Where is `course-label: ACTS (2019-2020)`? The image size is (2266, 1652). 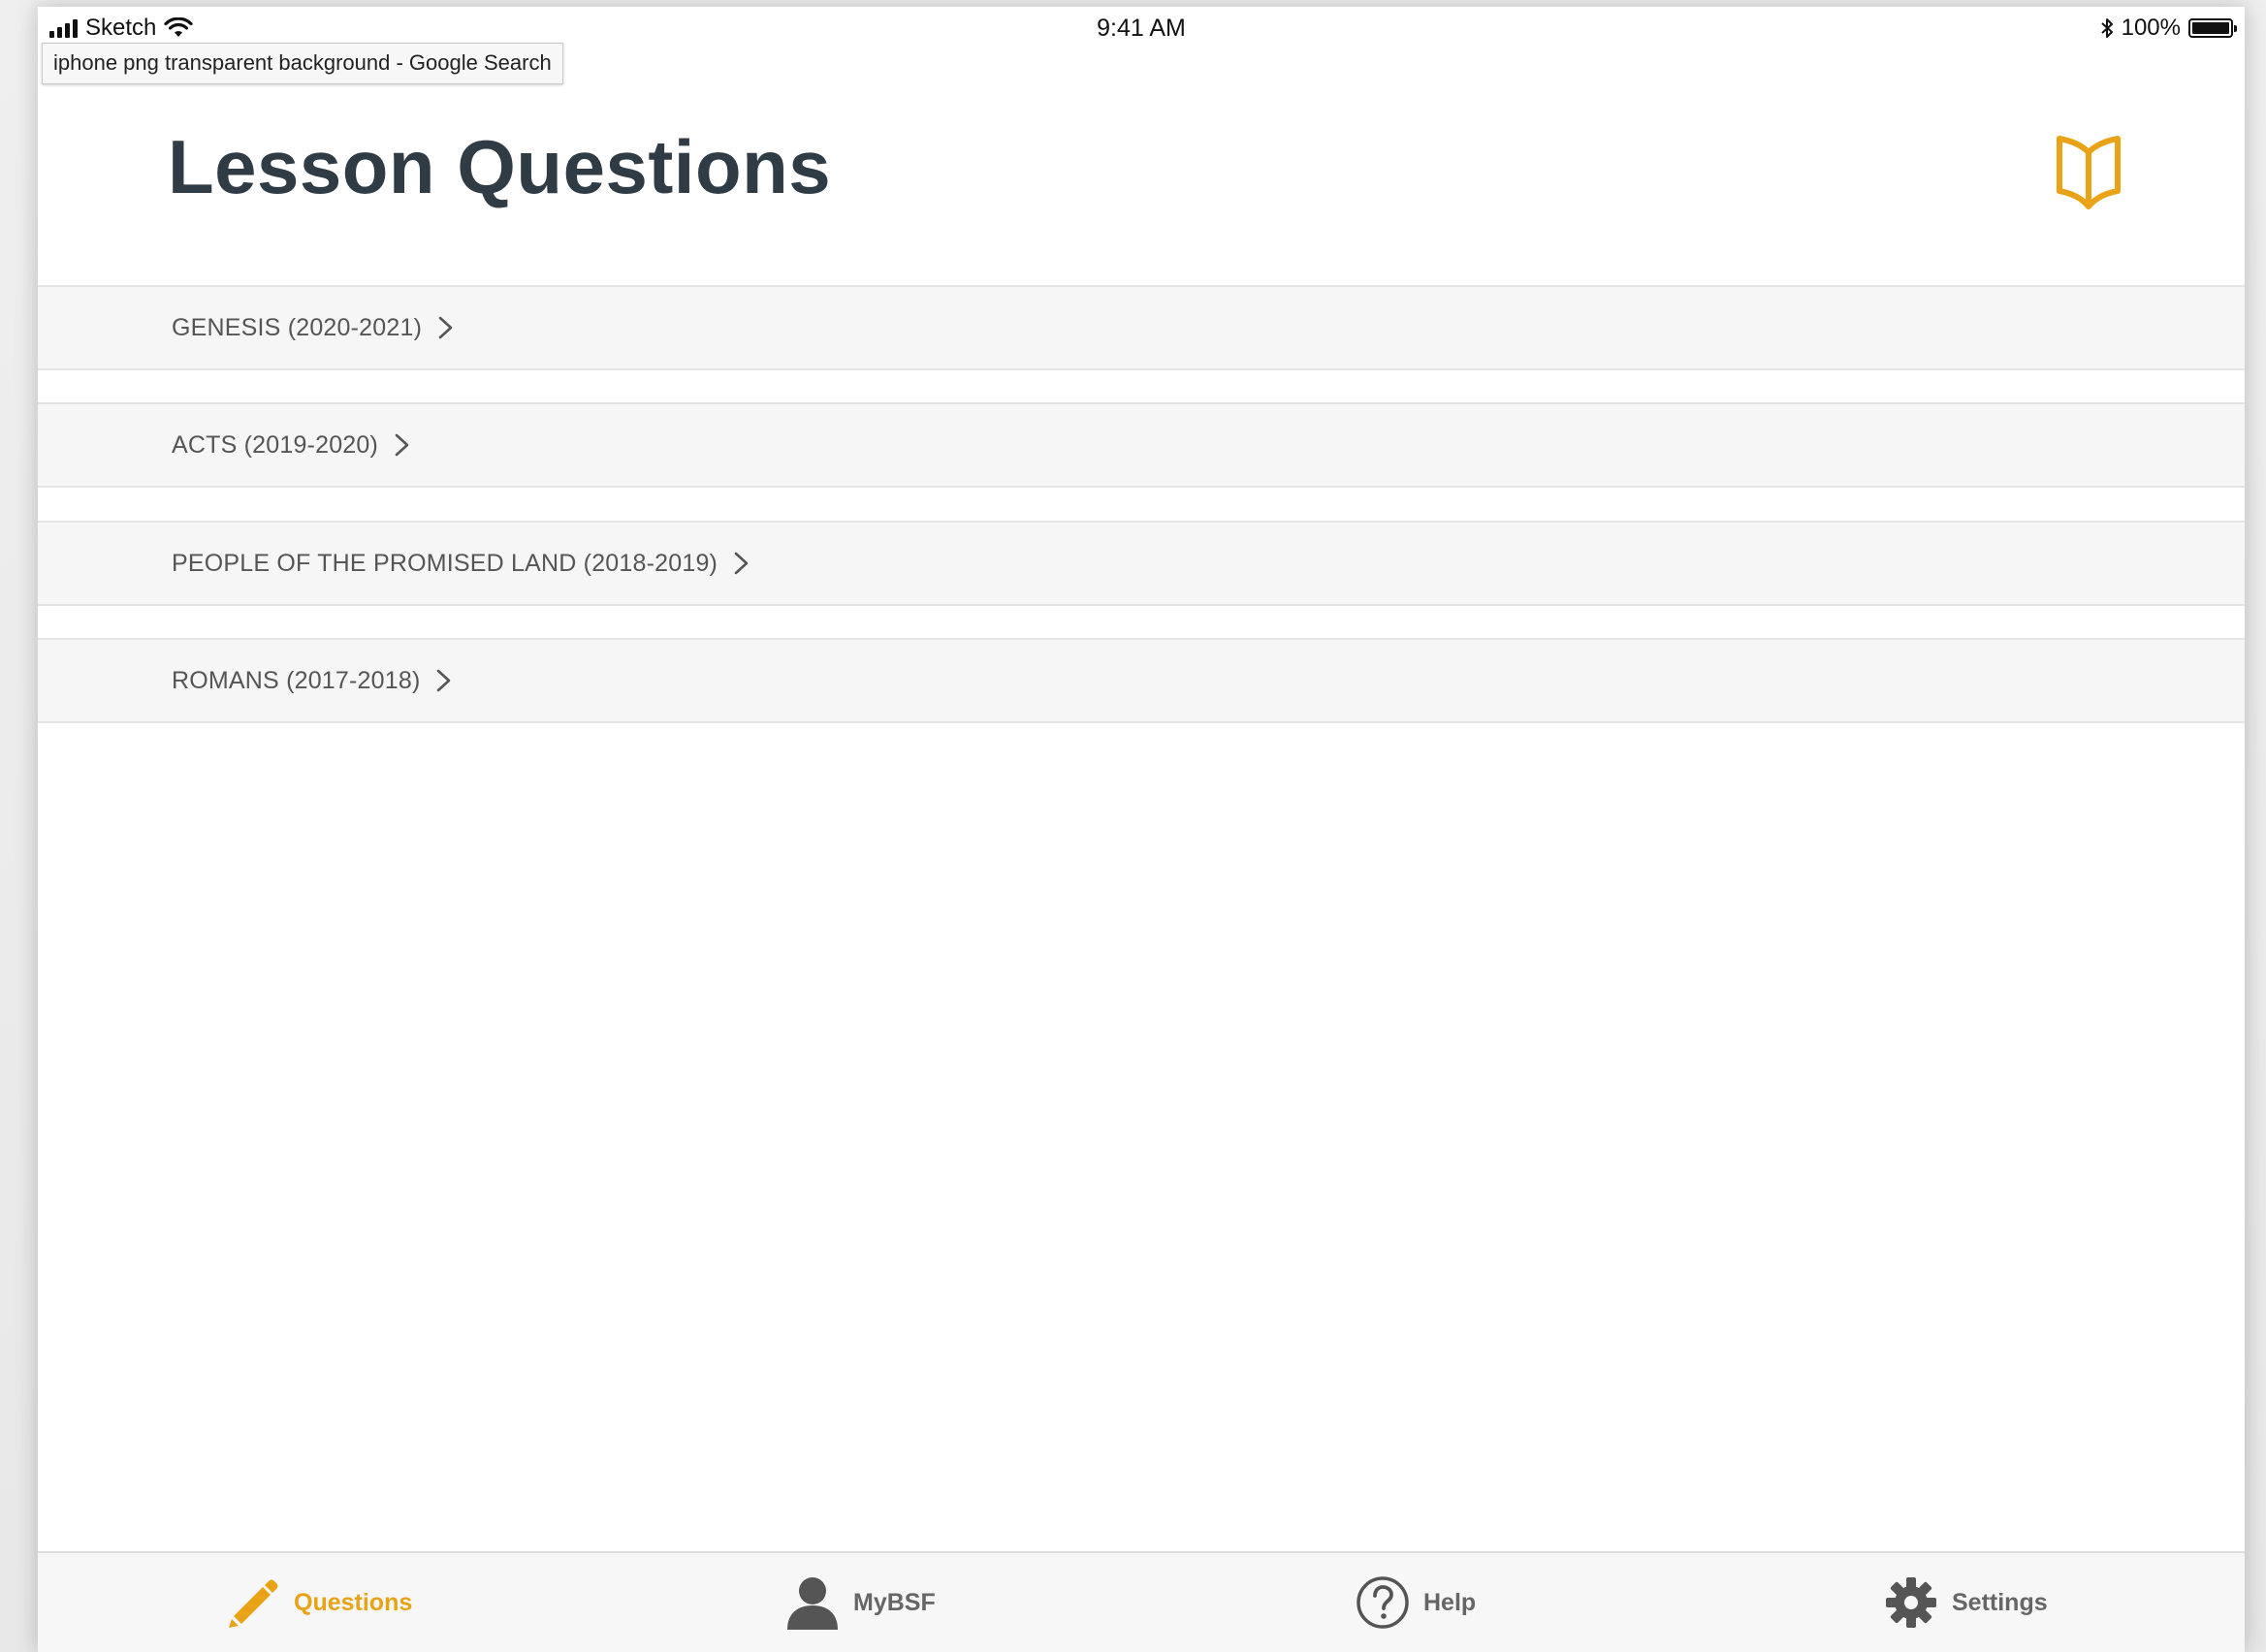
course-label: ACTS (2019-2020) is located at coordinates (275, 445).